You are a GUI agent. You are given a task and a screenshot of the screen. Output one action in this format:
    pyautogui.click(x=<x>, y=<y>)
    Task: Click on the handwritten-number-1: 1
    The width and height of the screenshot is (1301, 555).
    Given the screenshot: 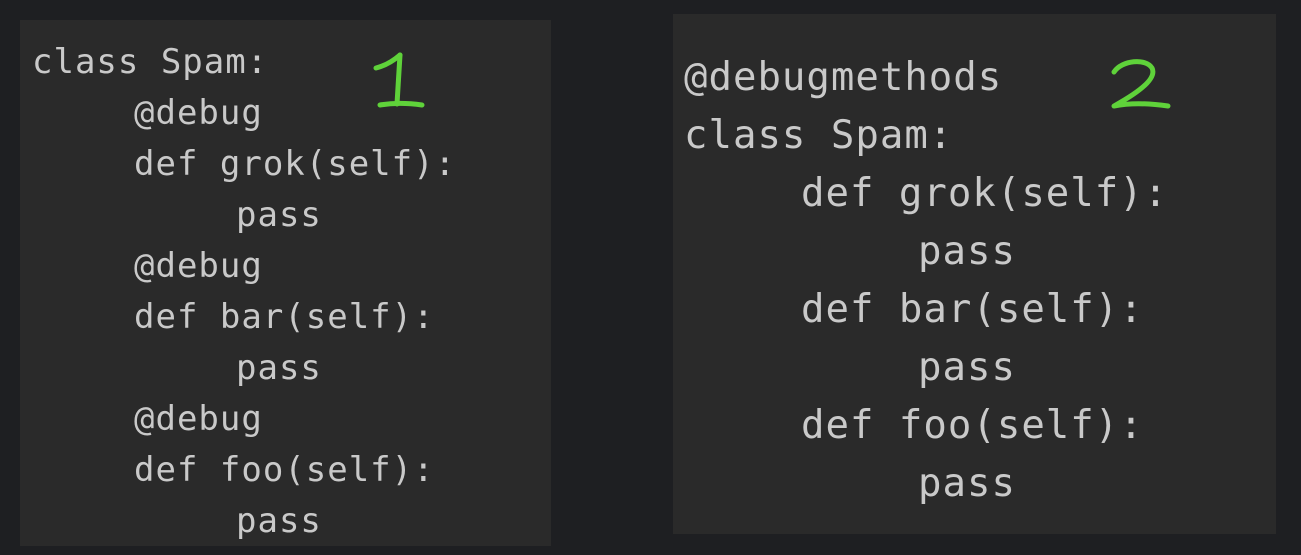 What is the action you would take?
    pyautogui.click(x=397, y=85)
    